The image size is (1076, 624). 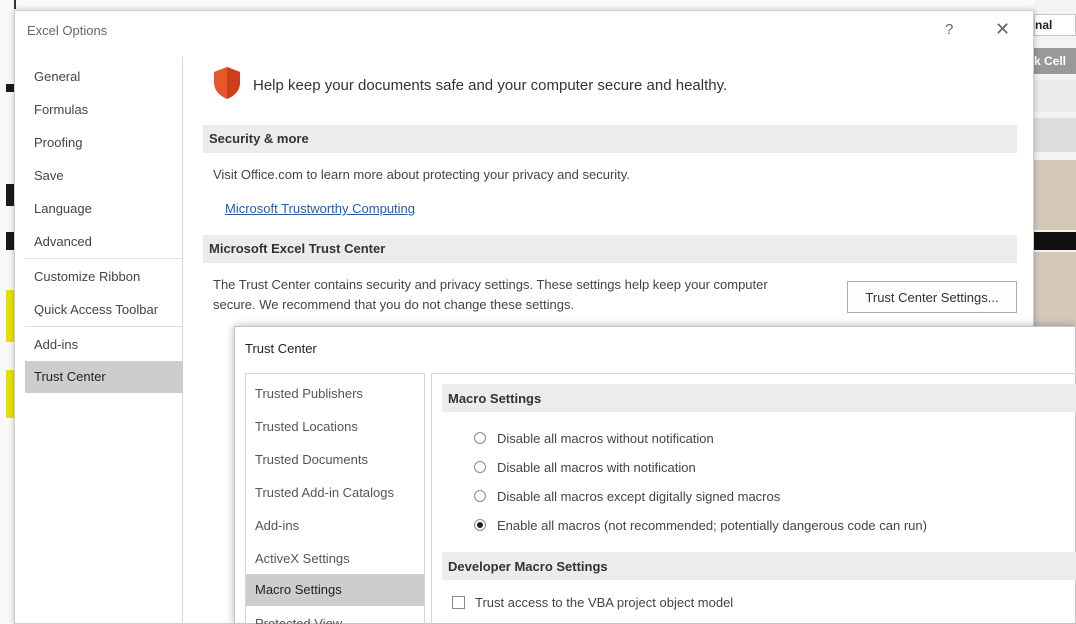 What do you see at coordinates (15, 4) in the screenshot?
I see `background-tick` at bounding box center [15, 4].